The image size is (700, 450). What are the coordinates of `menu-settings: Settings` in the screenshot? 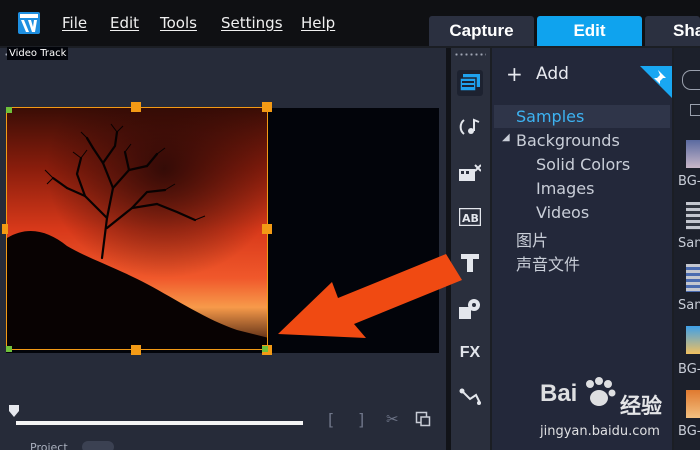 It's located at (252, 23).